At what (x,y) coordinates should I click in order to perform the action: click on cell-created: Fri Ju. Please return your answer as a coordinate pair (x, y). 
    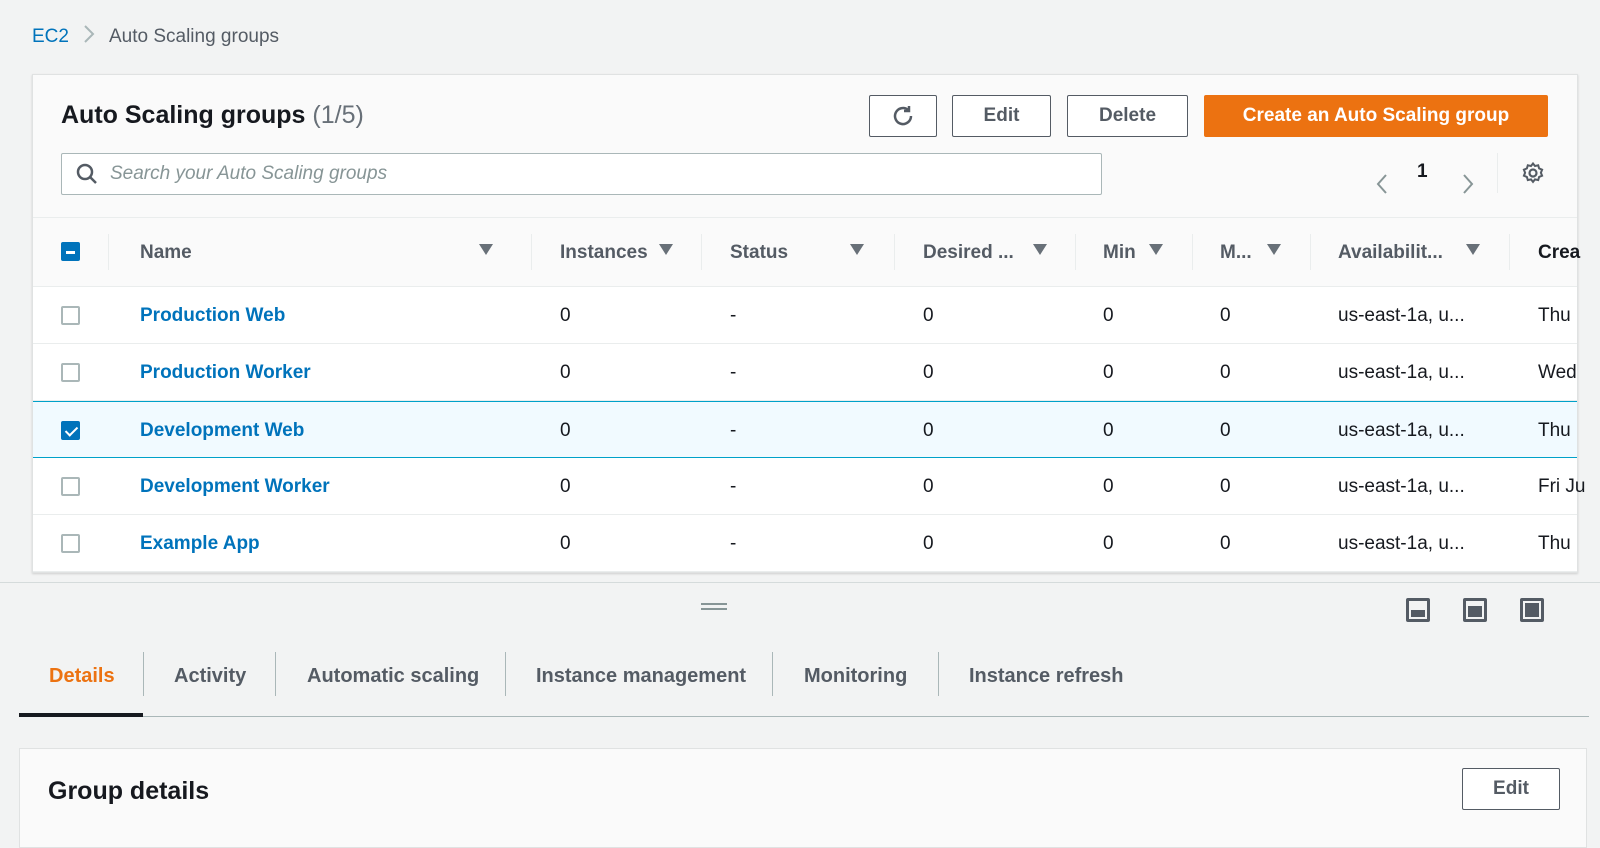
    Looking at the image, I should click on (1562, 486).